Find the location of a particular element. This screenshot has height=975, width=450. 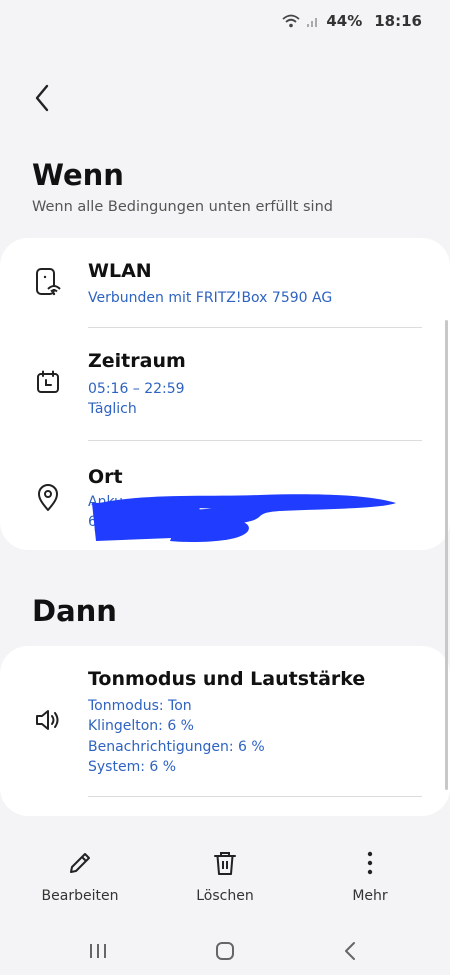

bottom-action-bar: Bearbeiten Löschen Mehr is located at coordinates (225, 885).